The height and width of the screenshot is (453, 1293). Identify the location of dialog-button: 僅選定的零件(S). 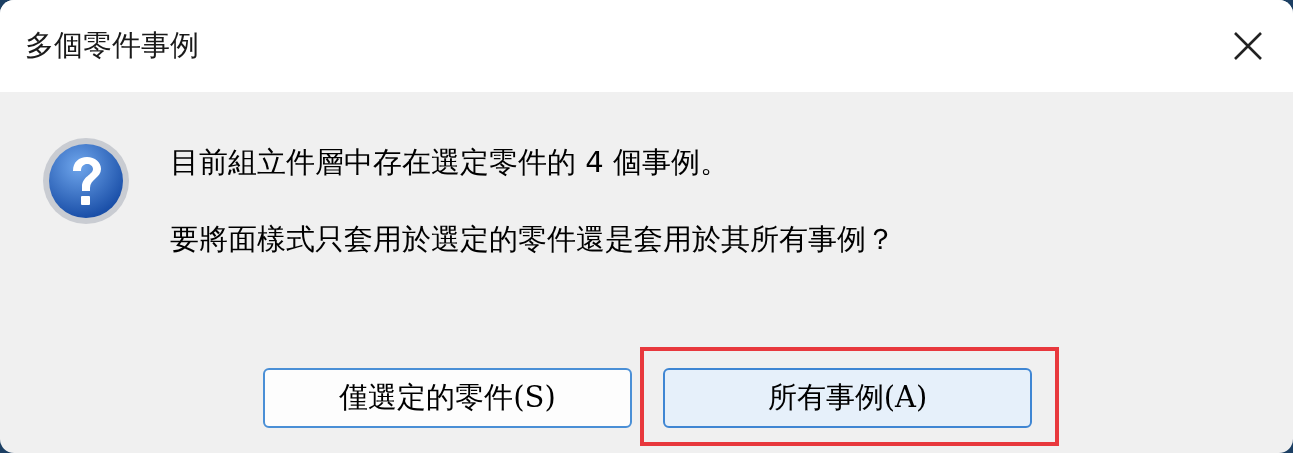
(447, 398).